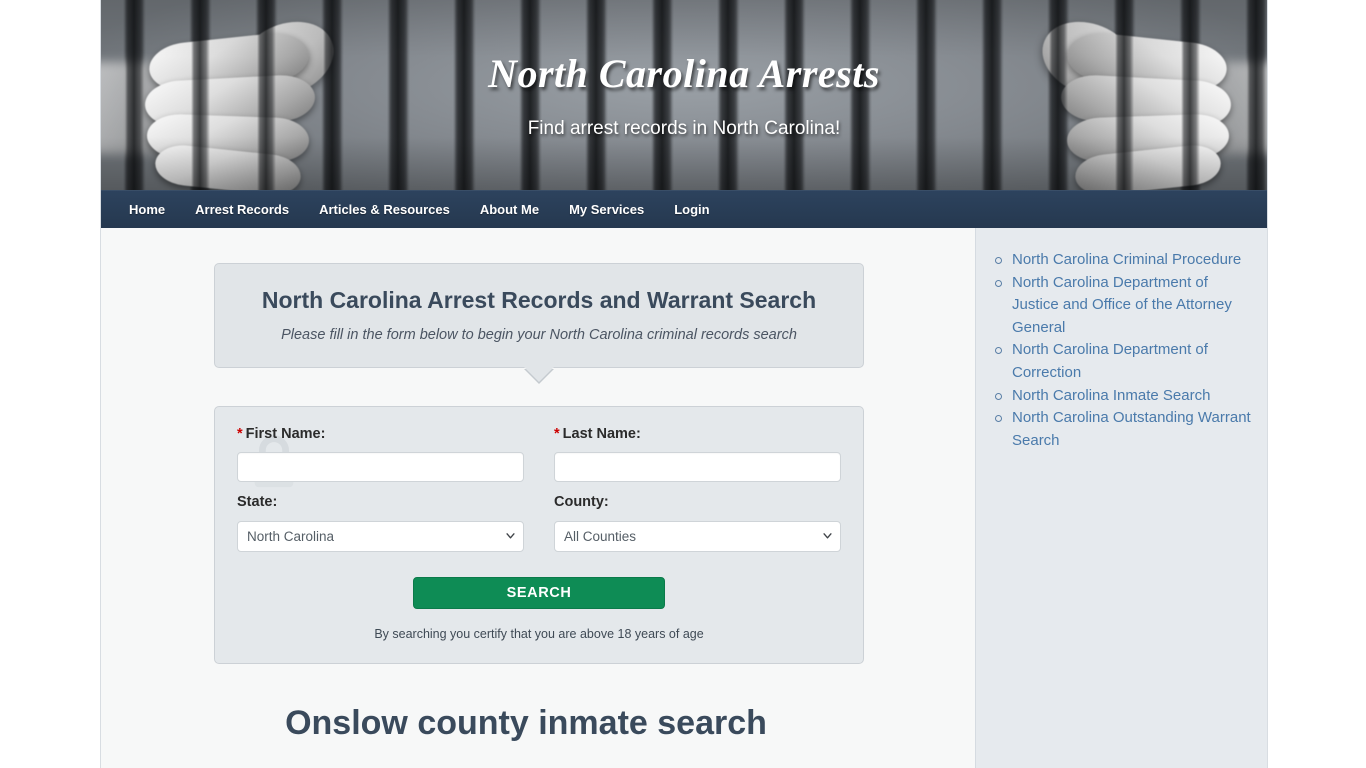 Image resolution: width=1366 pixels, height=768 pixels. Describe the element at coordinates (380, 433) in the screenshot. I see `first-name-label: * First Name:` at that location.